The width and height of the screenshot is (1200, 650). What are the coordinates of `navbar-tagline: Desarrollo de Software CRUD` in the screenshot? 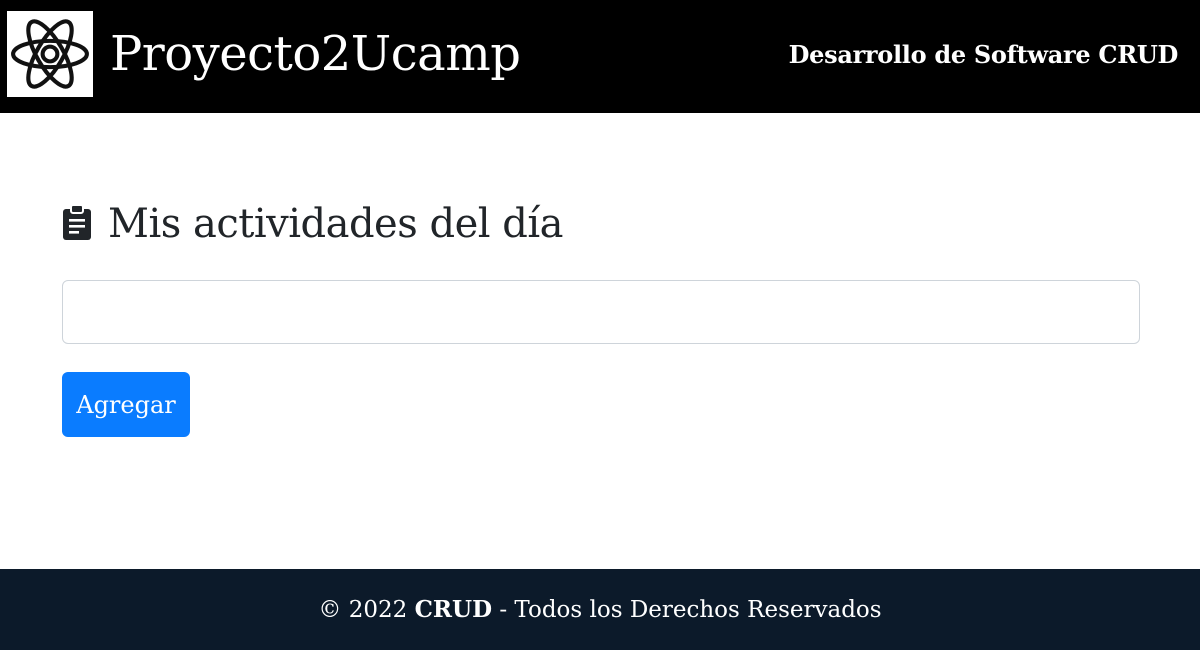 It's located at (983, 54).